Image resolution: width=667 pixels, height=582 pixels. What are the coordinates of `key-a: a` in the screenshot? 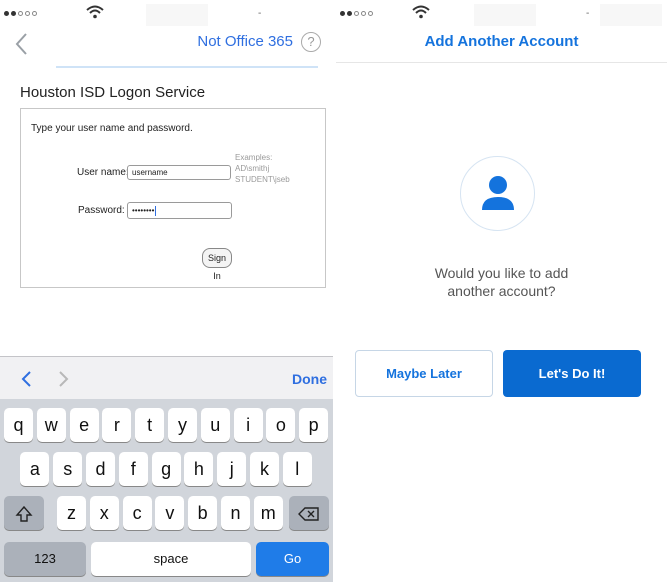 It's located at (35, 469).